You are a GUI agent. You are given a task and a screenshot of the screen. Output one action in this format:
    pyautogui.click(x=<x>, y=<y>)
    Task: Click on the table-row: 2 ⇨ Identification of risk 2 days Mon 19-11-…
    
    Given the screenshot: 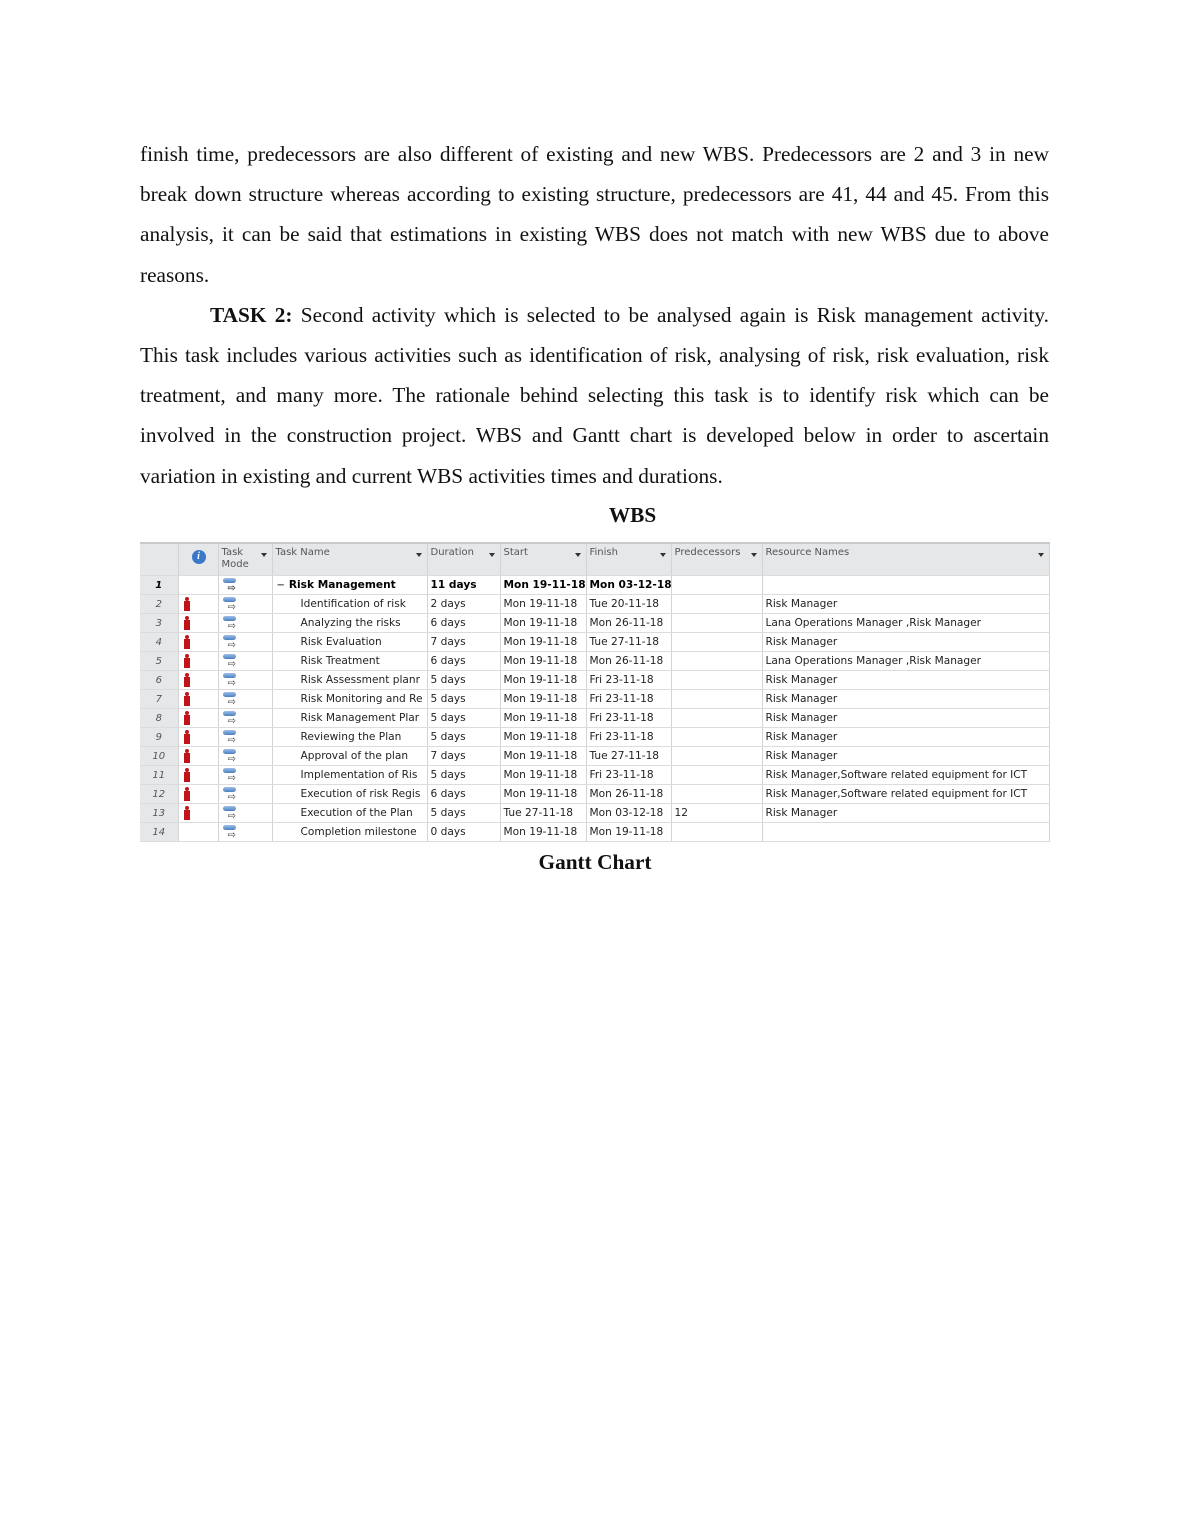 What is the action you would take?
    pyautogui.click(x=595, y=604)
    